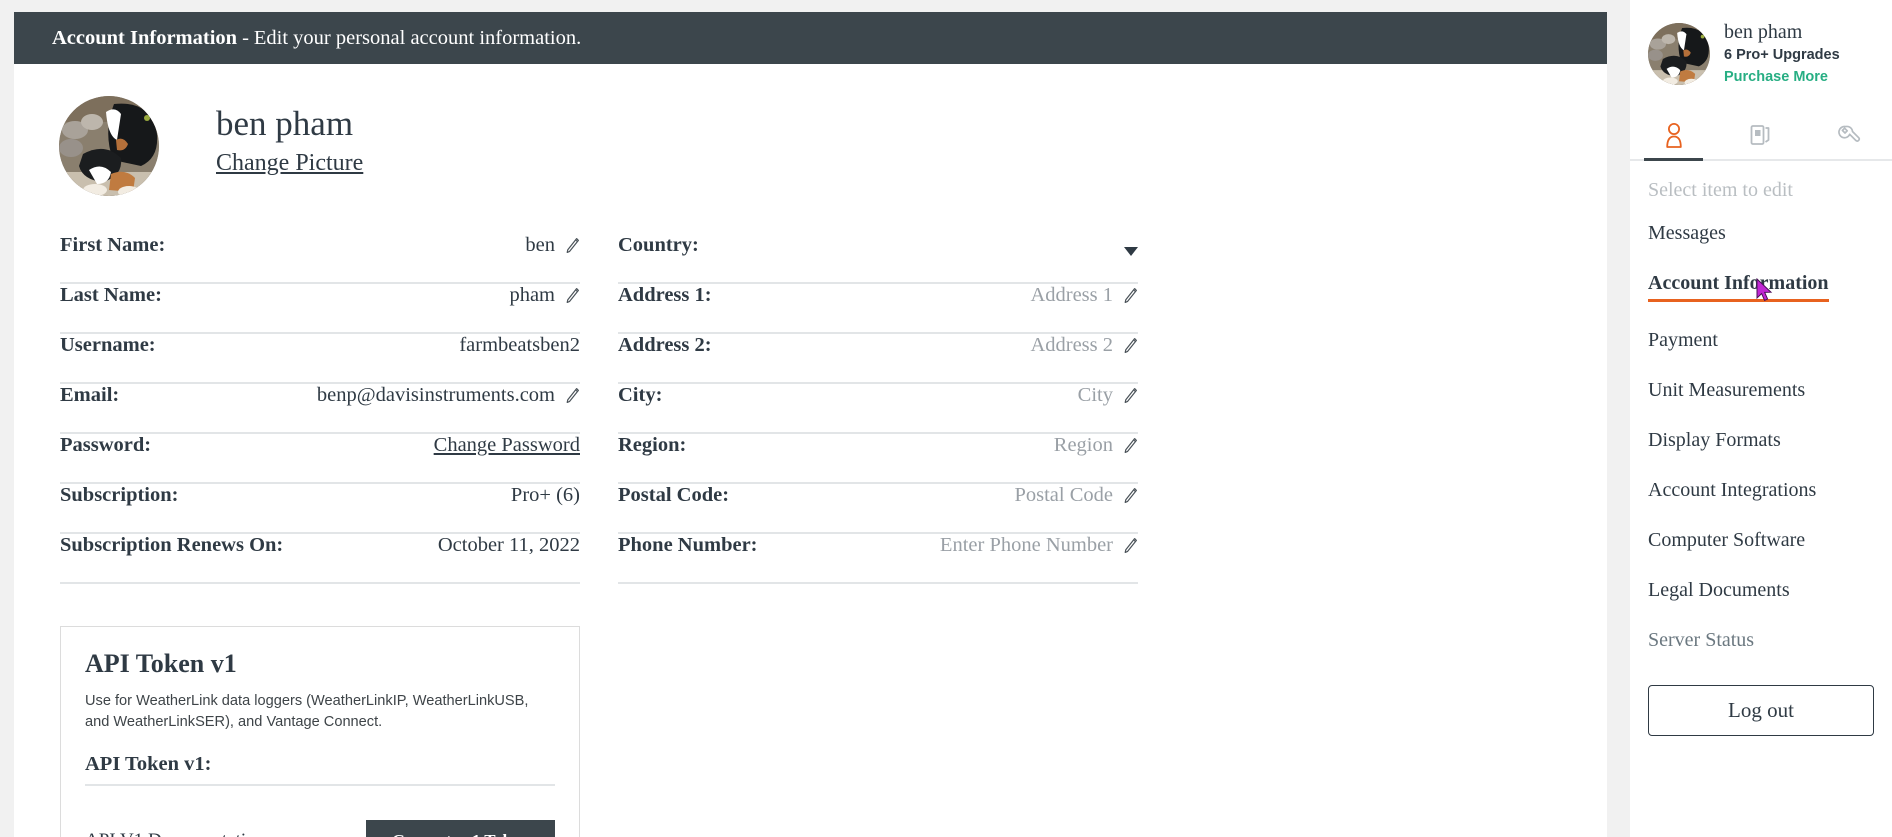 The height and width of the screenshot is (837, 1892). What do you see at coordinates (1131, 251) in the screenshot?
I see `chevron-down-icon` at bounding box center [1131, 251].